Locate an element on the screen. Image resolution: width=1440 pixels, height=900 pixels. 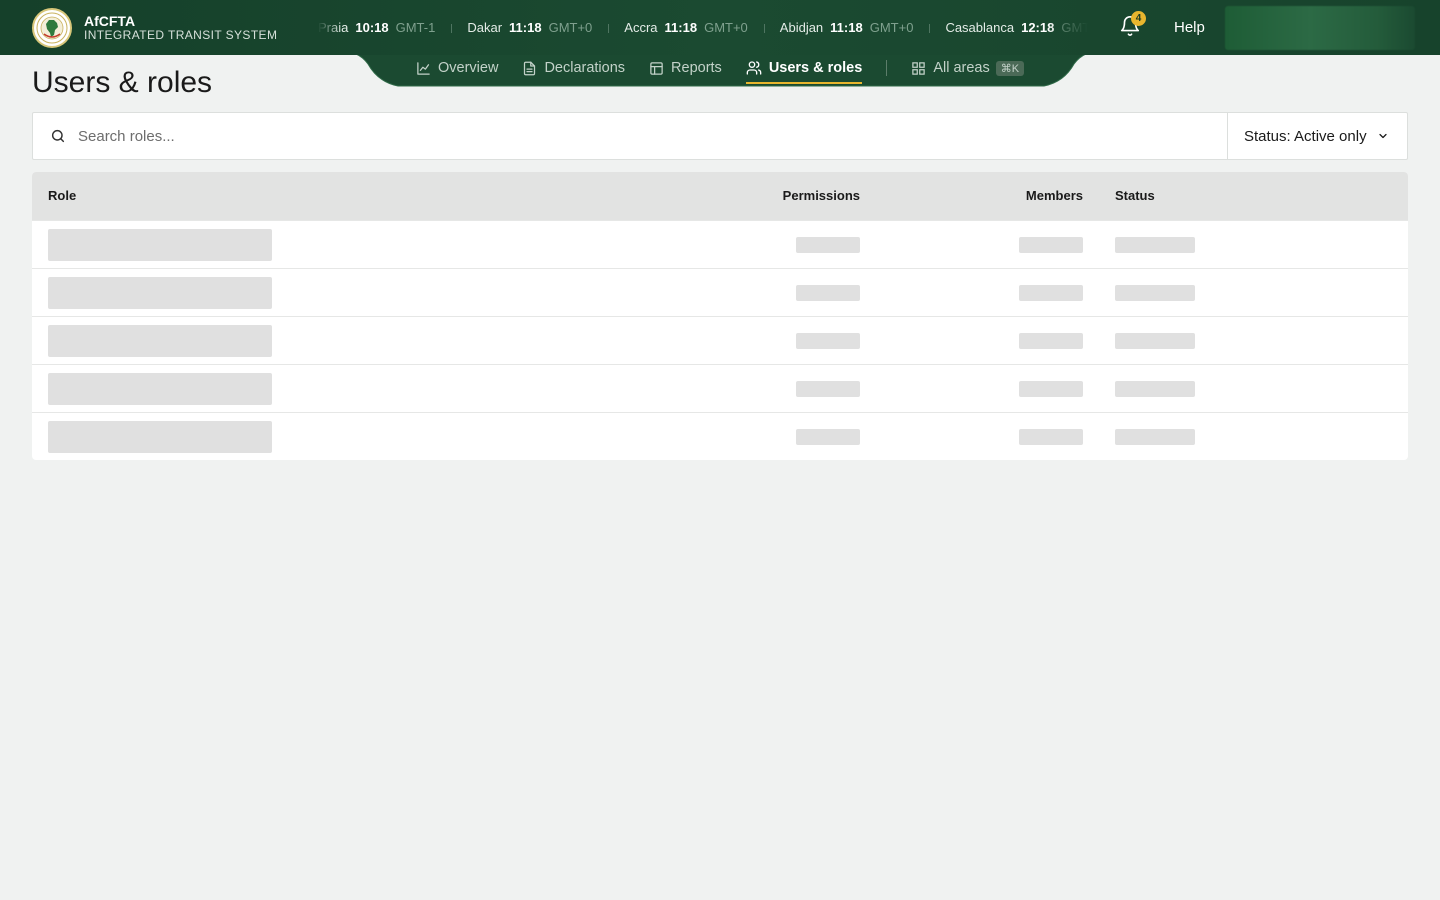
clock-city: Accra is located at coordinates (641, 27).